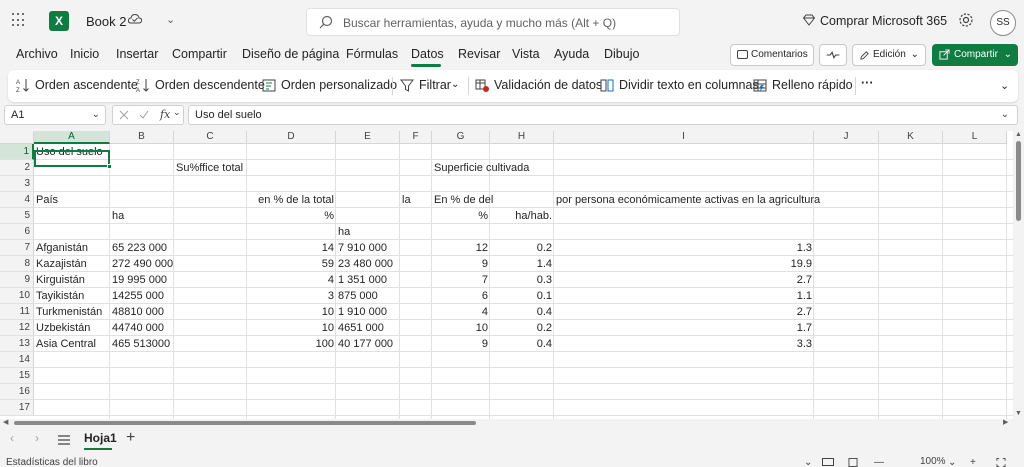 This screenshot has width=1024, height=467. What do you see at coordinates (889, 55) in the screenshot?
I see `editing-mode-button: Edición ⌄` at bounding box center [889, 55].